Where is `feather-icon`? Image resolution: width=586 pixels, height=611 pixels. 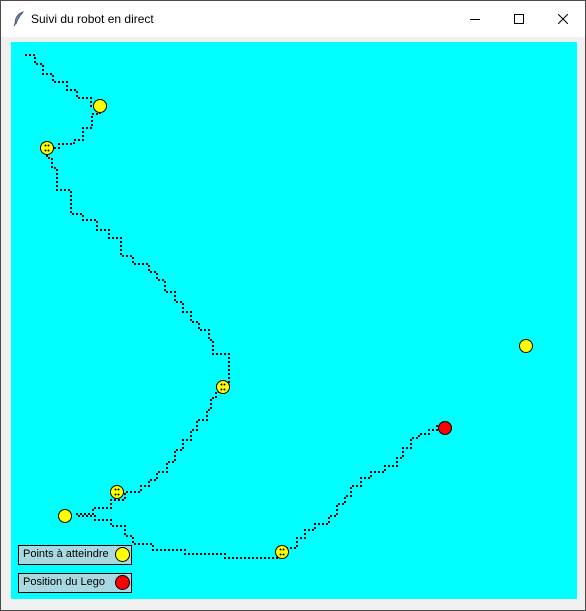 feather-icon is located at coordinates (19, 19).